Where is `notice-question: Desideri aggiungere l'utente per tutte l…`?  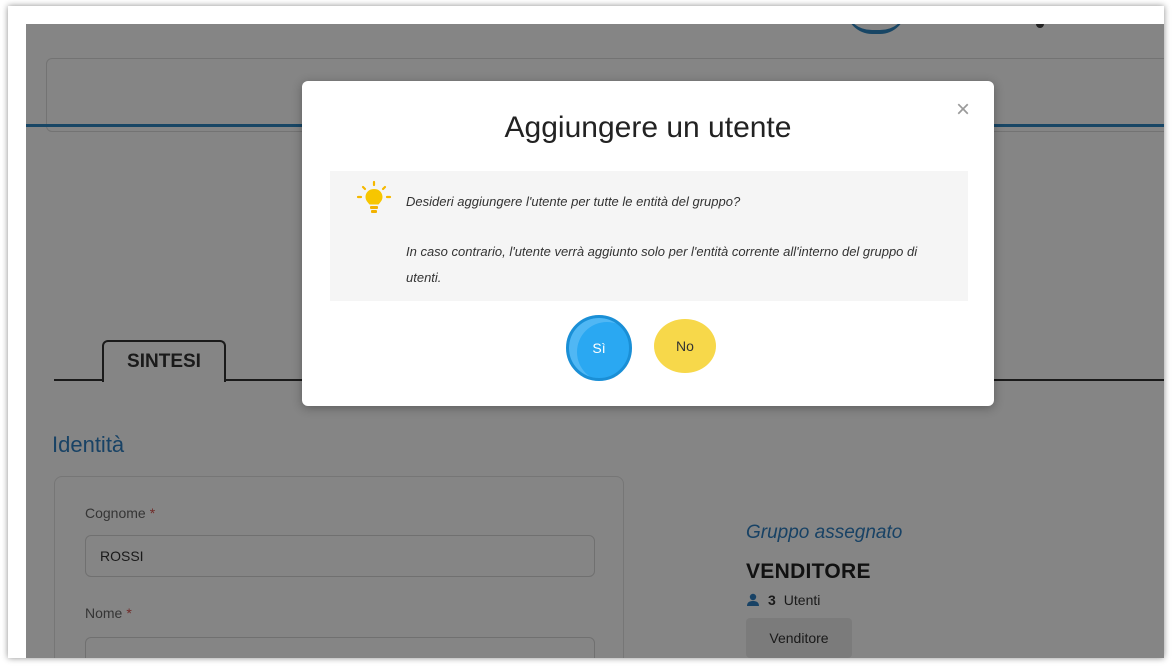
notice-question: Desideri aggiungere l'utente per tutte l… is located at coordinates (573, 201).